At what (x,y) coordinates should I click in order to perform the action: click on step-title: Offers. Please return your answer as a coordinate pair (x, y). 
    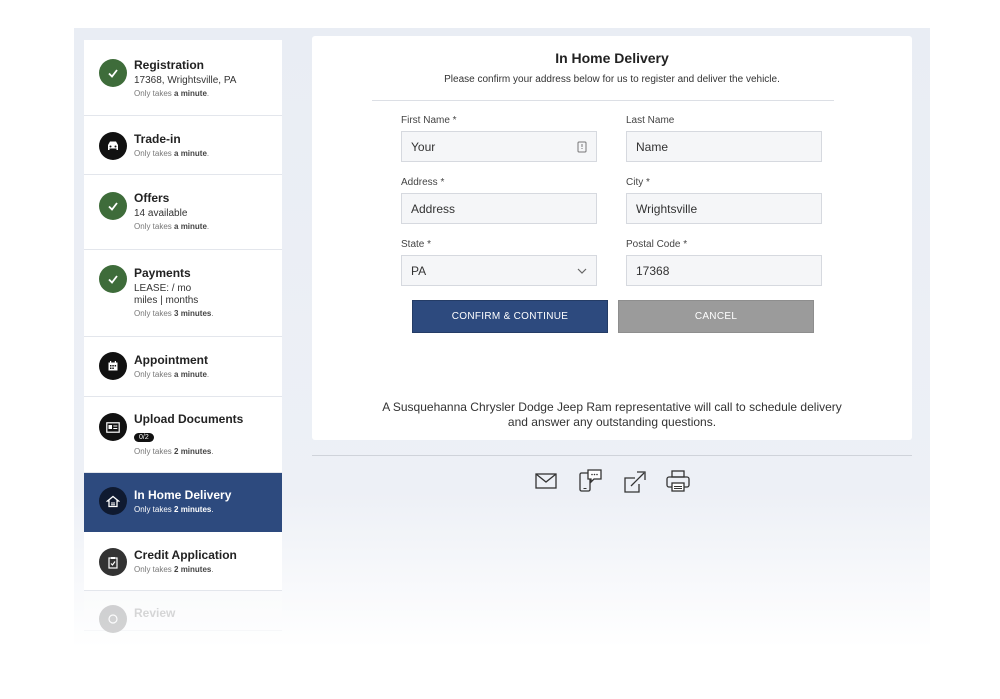
    Looking at the image, I should click on (152, 198).